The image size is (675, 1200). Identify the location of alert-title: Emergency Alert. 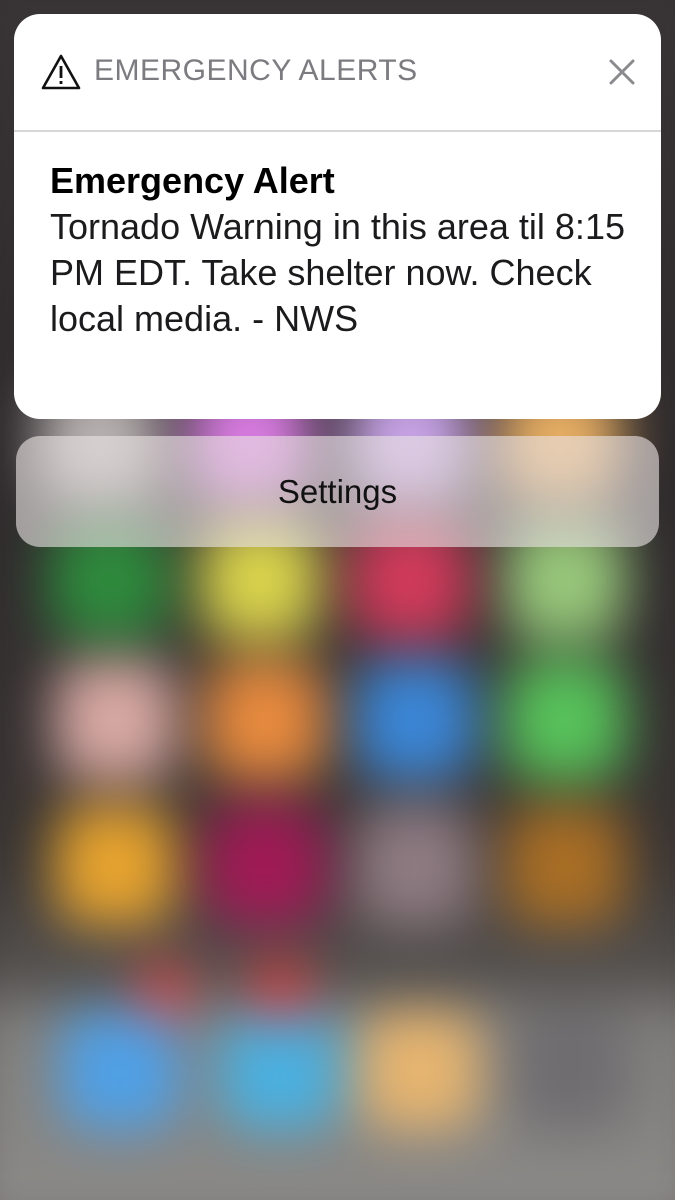
(192, 180).